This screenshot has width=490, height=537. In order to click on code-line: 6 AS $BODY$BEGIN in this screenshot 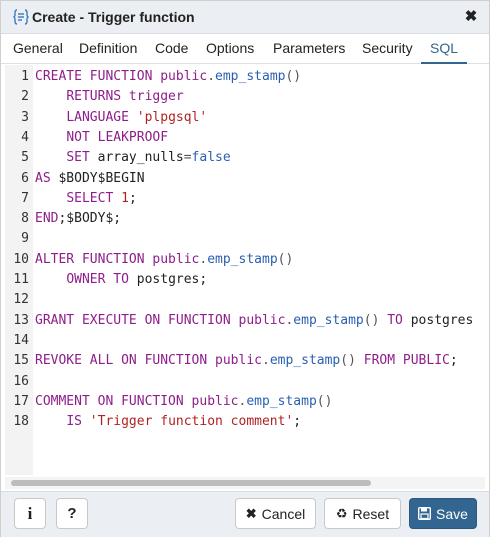, I will do `click(245, 179)`.